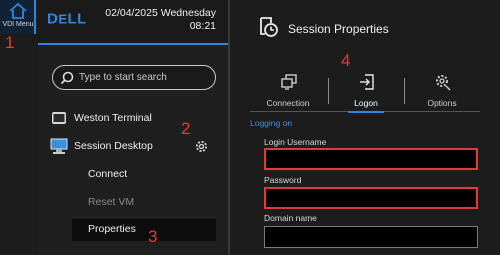 The image size is (500, 255). What do you see at coordinates (112, 229) in the screenshot?
I see `menu-item-label: Properties` at bounding box center [112, 229].